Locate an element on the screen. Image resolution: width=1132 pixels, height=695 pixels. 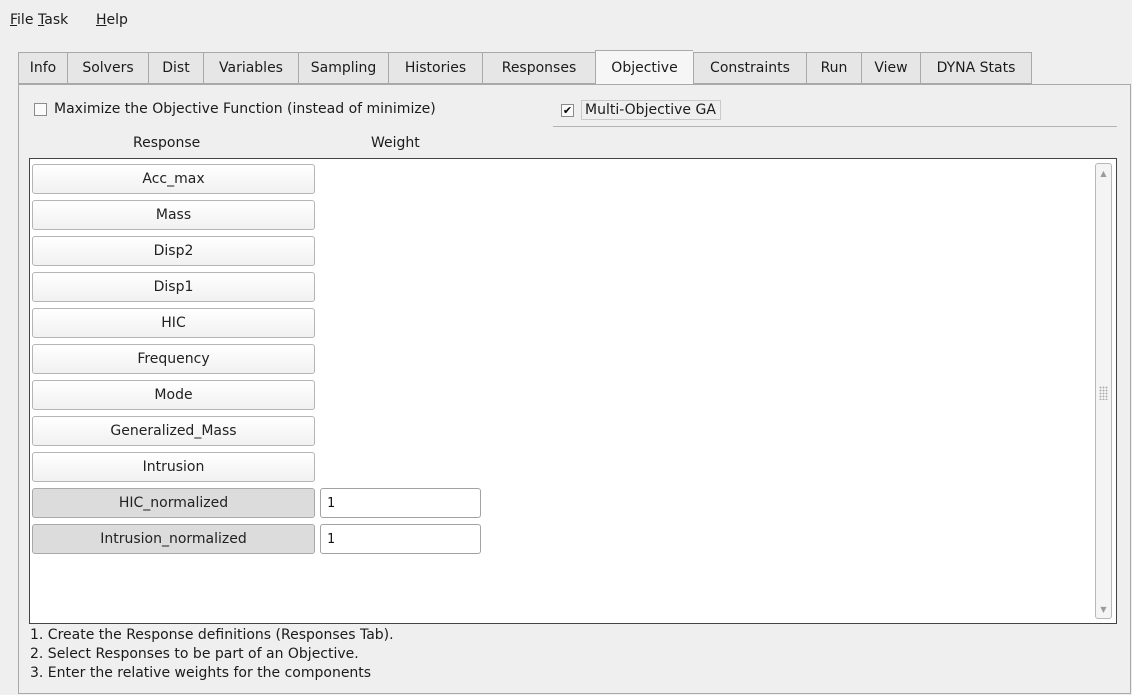
tab-label: Dist is located at coordinates (176, 68).